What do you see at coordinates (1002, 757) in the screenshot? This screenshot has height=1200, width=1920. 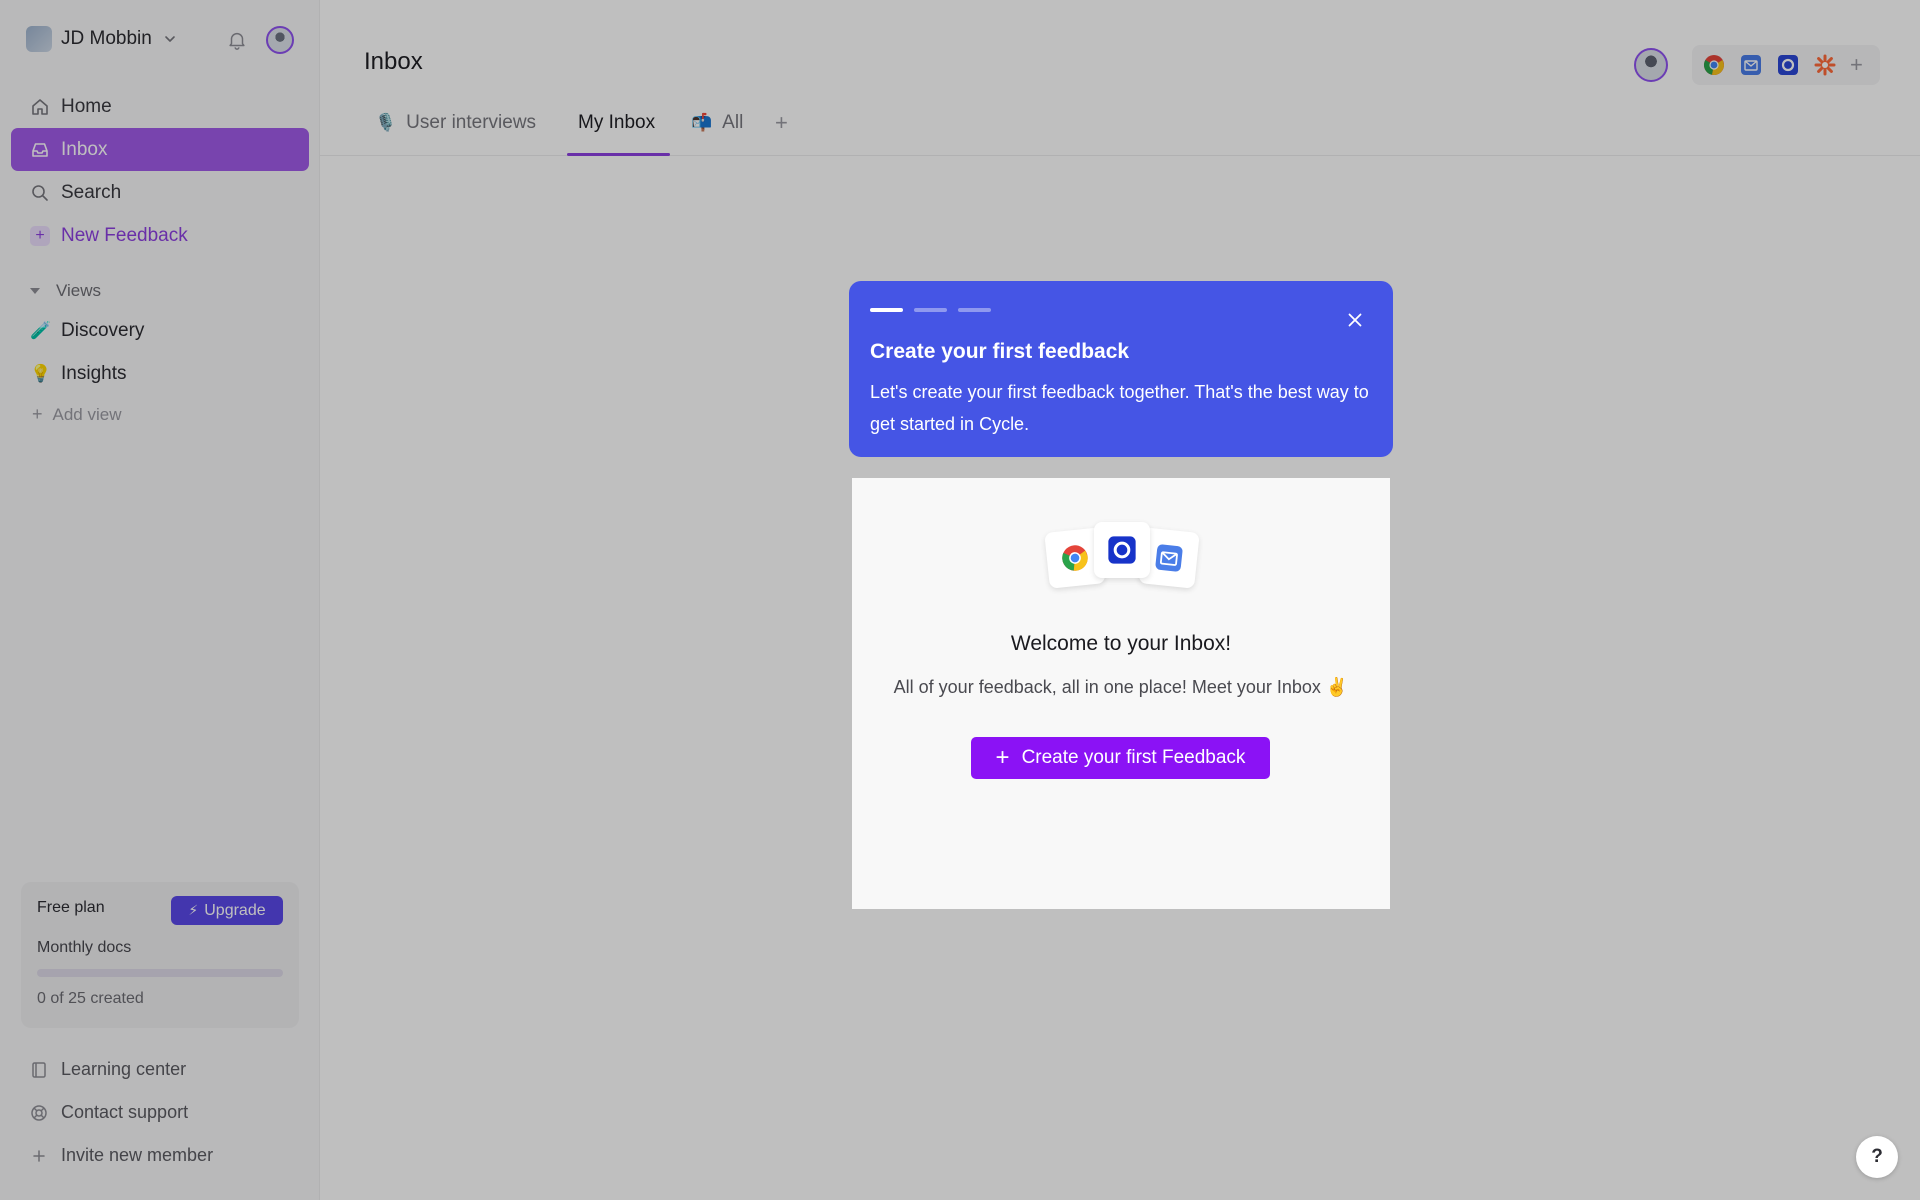 I see `plus-icon: +` at bounding box center [1002, 757].